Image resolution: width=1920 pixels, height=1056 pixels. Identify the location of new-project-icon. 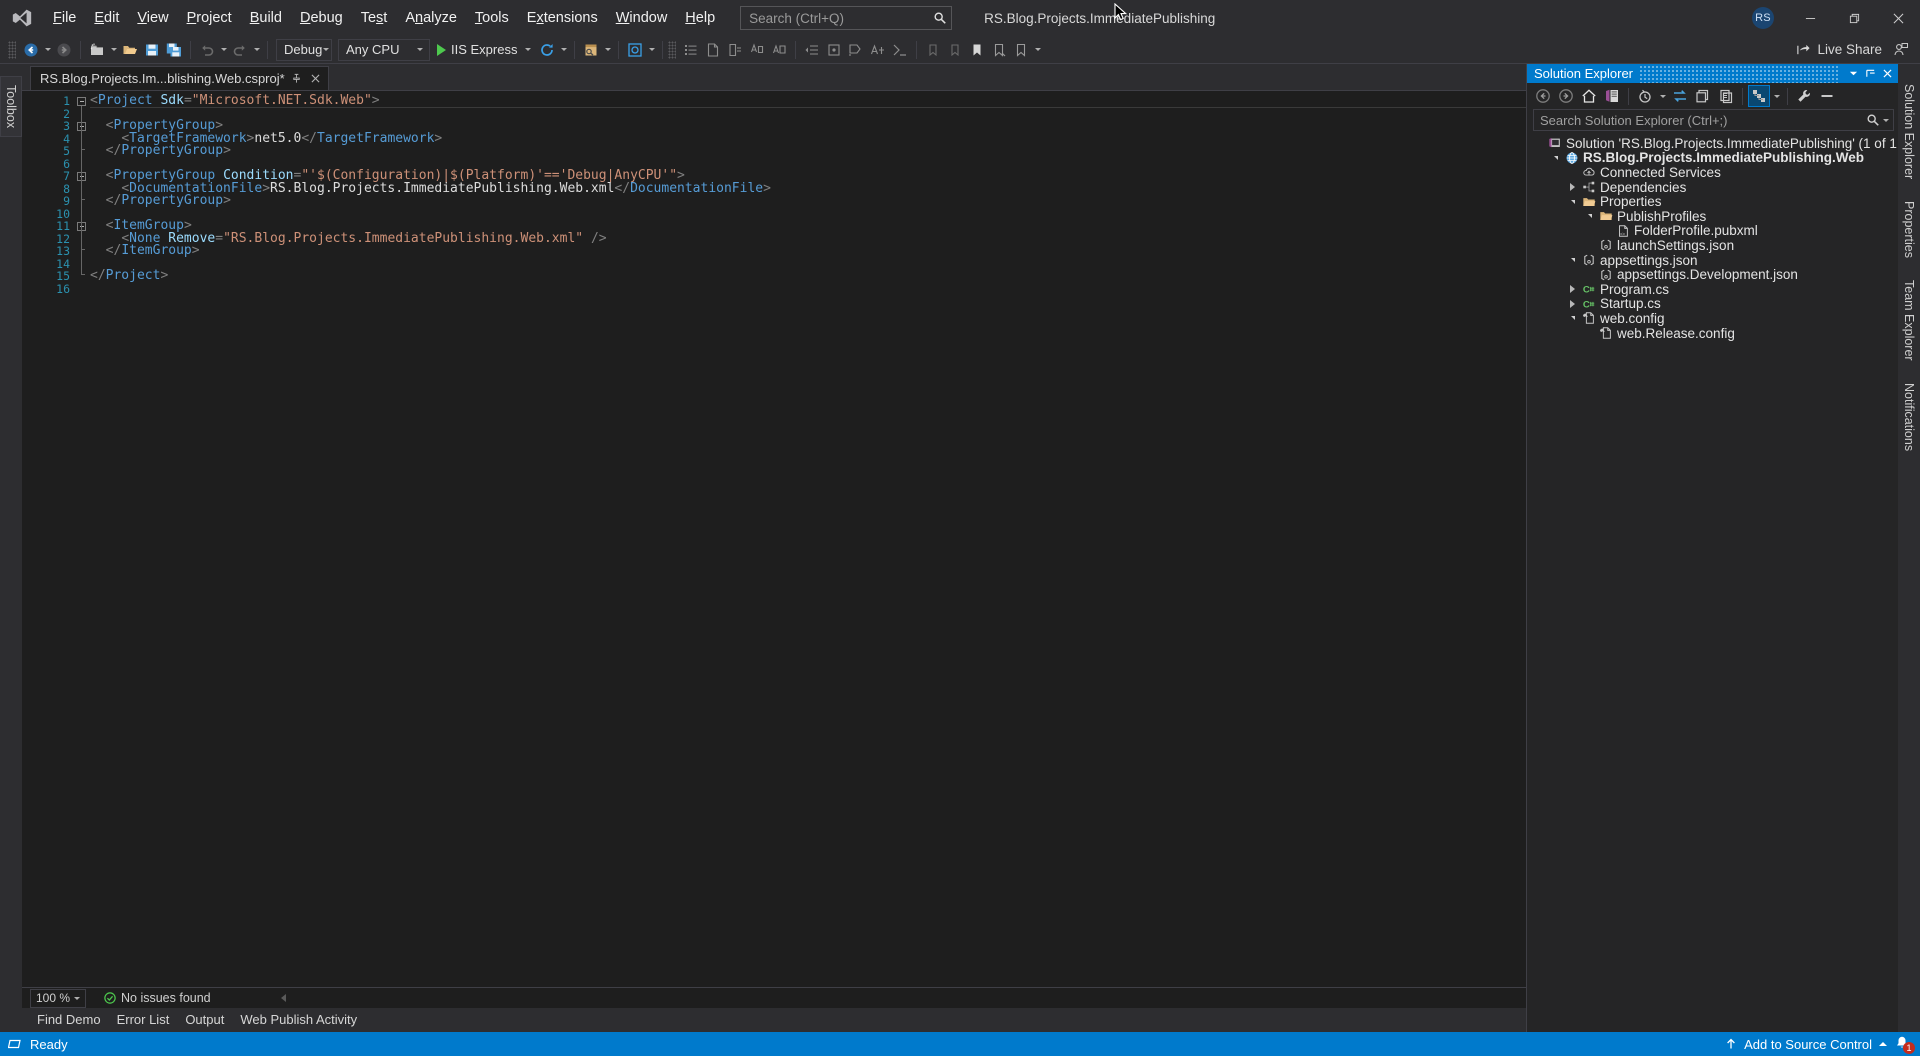
(97, 50).